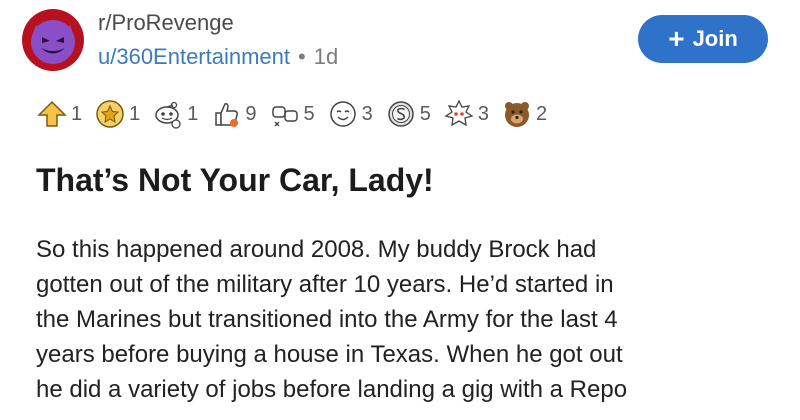  I want to click on upvote-award-icon, so click(52, 113).